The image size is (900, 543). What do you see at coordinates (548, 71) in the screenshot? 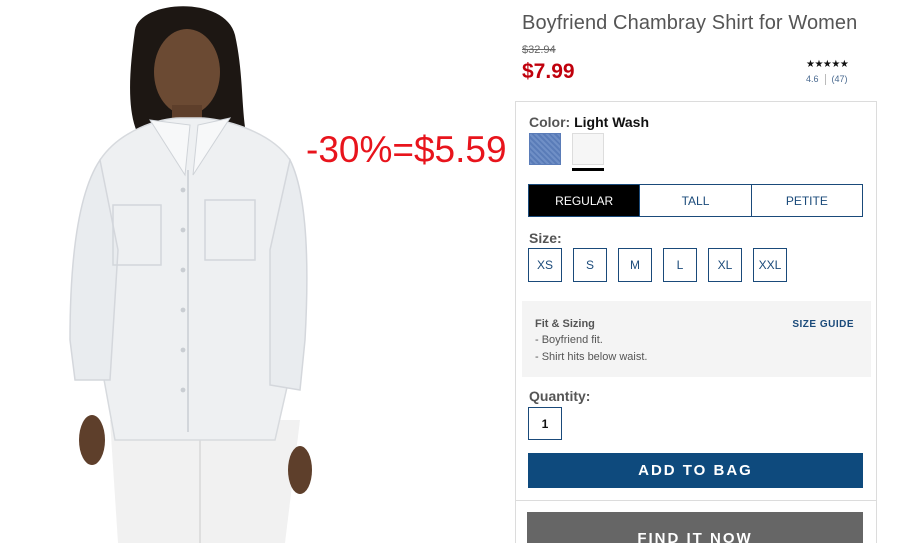
I see `sale-price: $7.99` at bounding box center [548, 71].